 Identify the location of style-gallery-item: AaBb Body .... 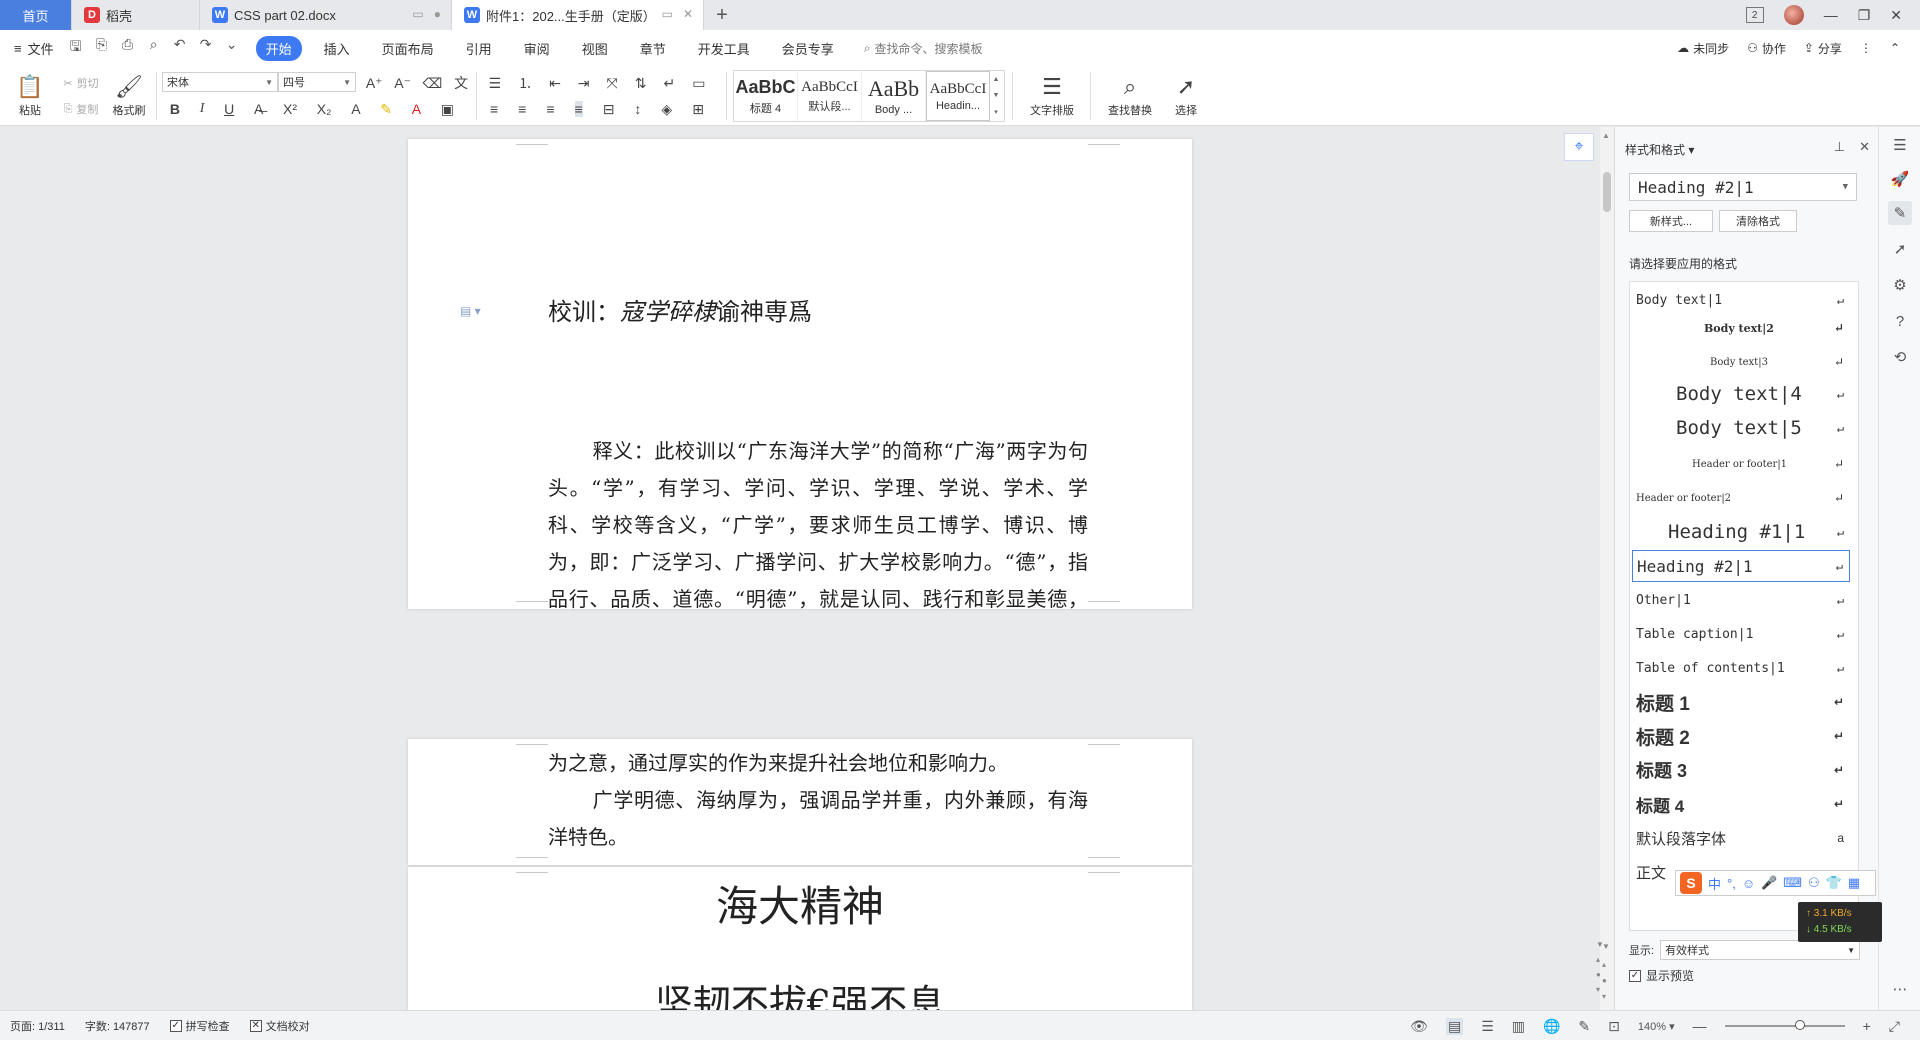
(894, 96).